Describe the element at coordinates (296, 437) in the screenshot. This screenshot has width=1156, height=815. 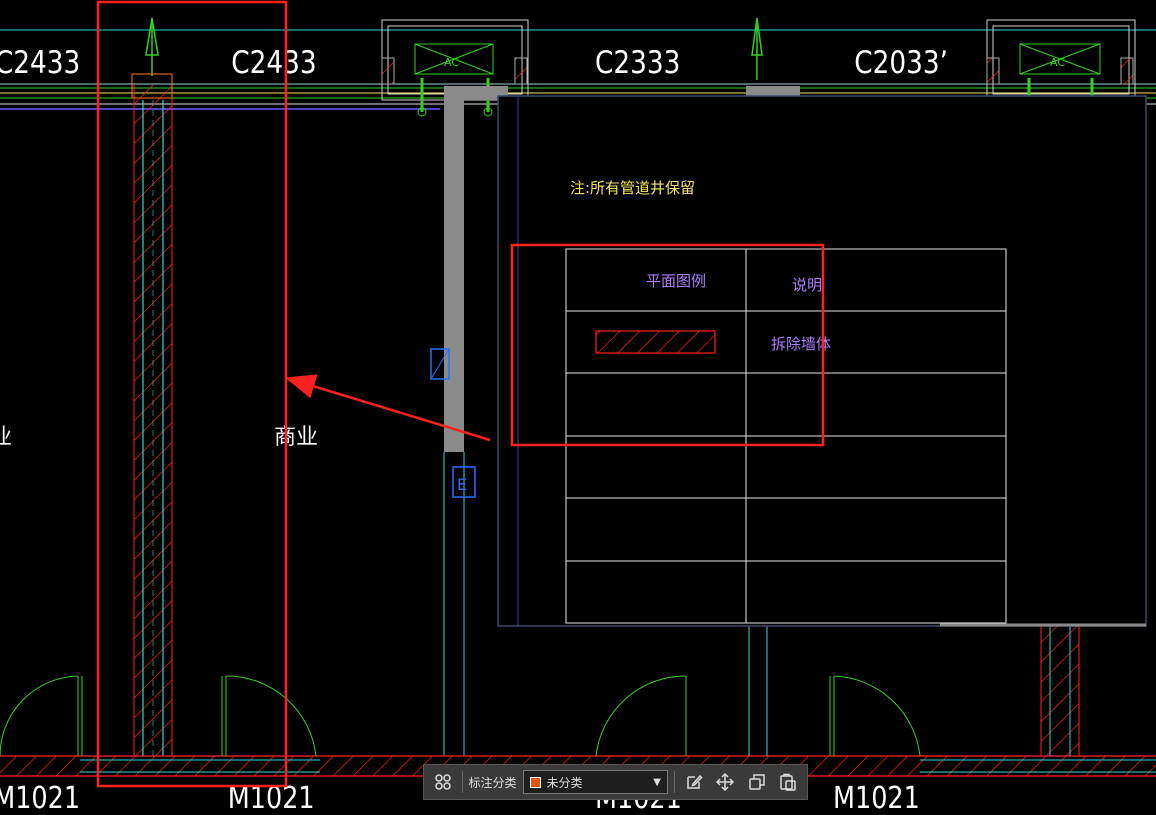
I see `room-label: 商业` at that location.